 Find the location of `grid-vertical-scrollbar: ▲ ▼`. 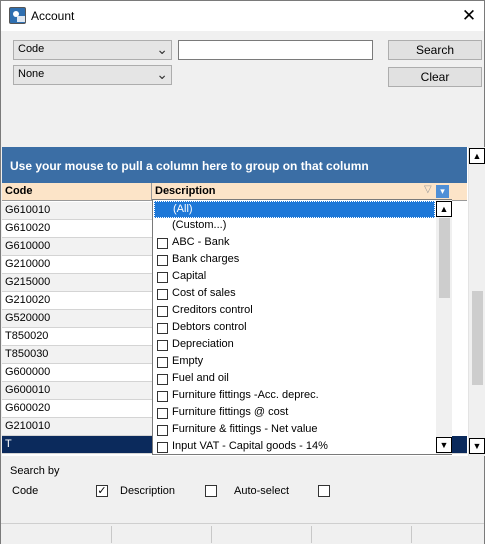

grid-vertical-scrollbar: ▲ ▼ is located at coordinates (476, 301).